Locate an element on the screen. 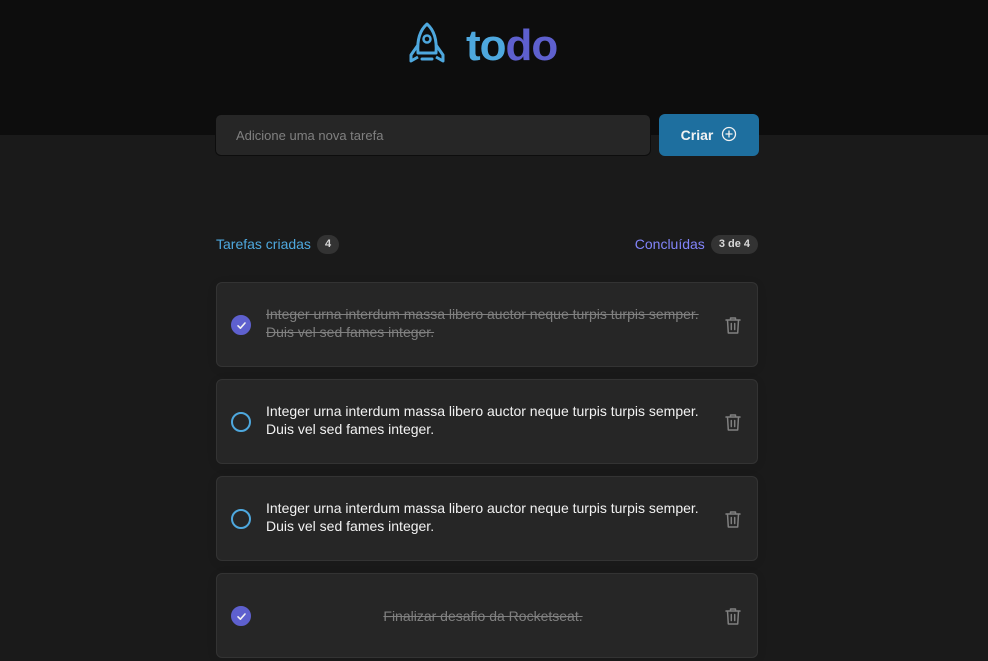  task-text: Finalizar desafio da Rocketseat. is located at coordinates (483, 616).